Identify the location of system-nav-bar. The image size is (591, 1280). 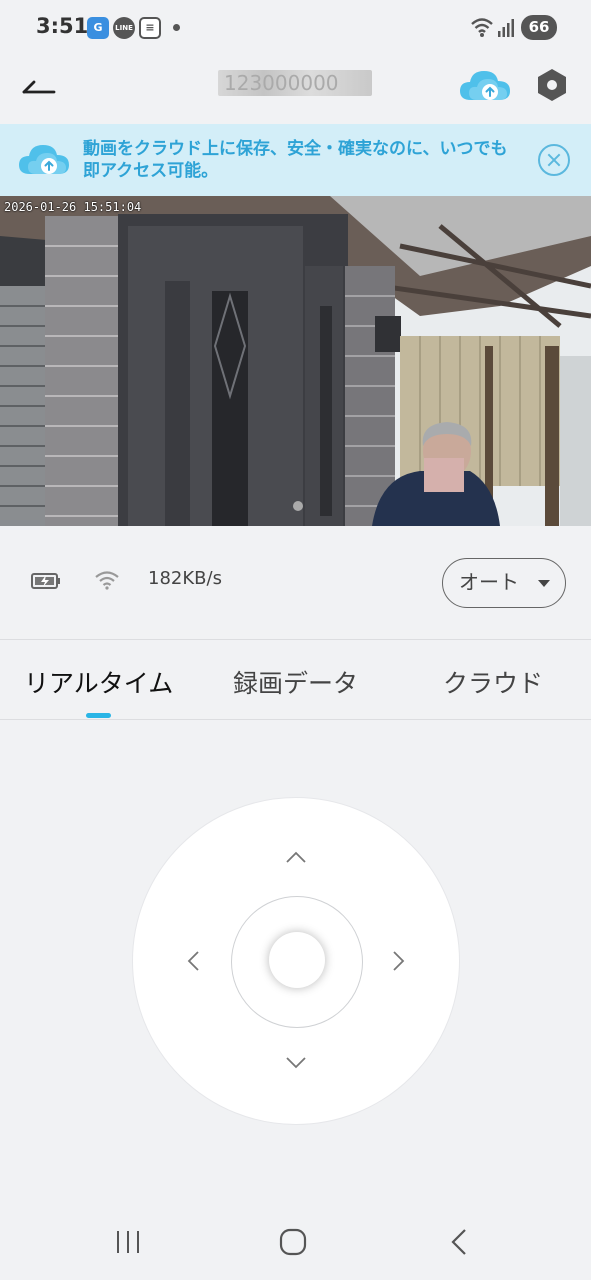
(295, 1240).